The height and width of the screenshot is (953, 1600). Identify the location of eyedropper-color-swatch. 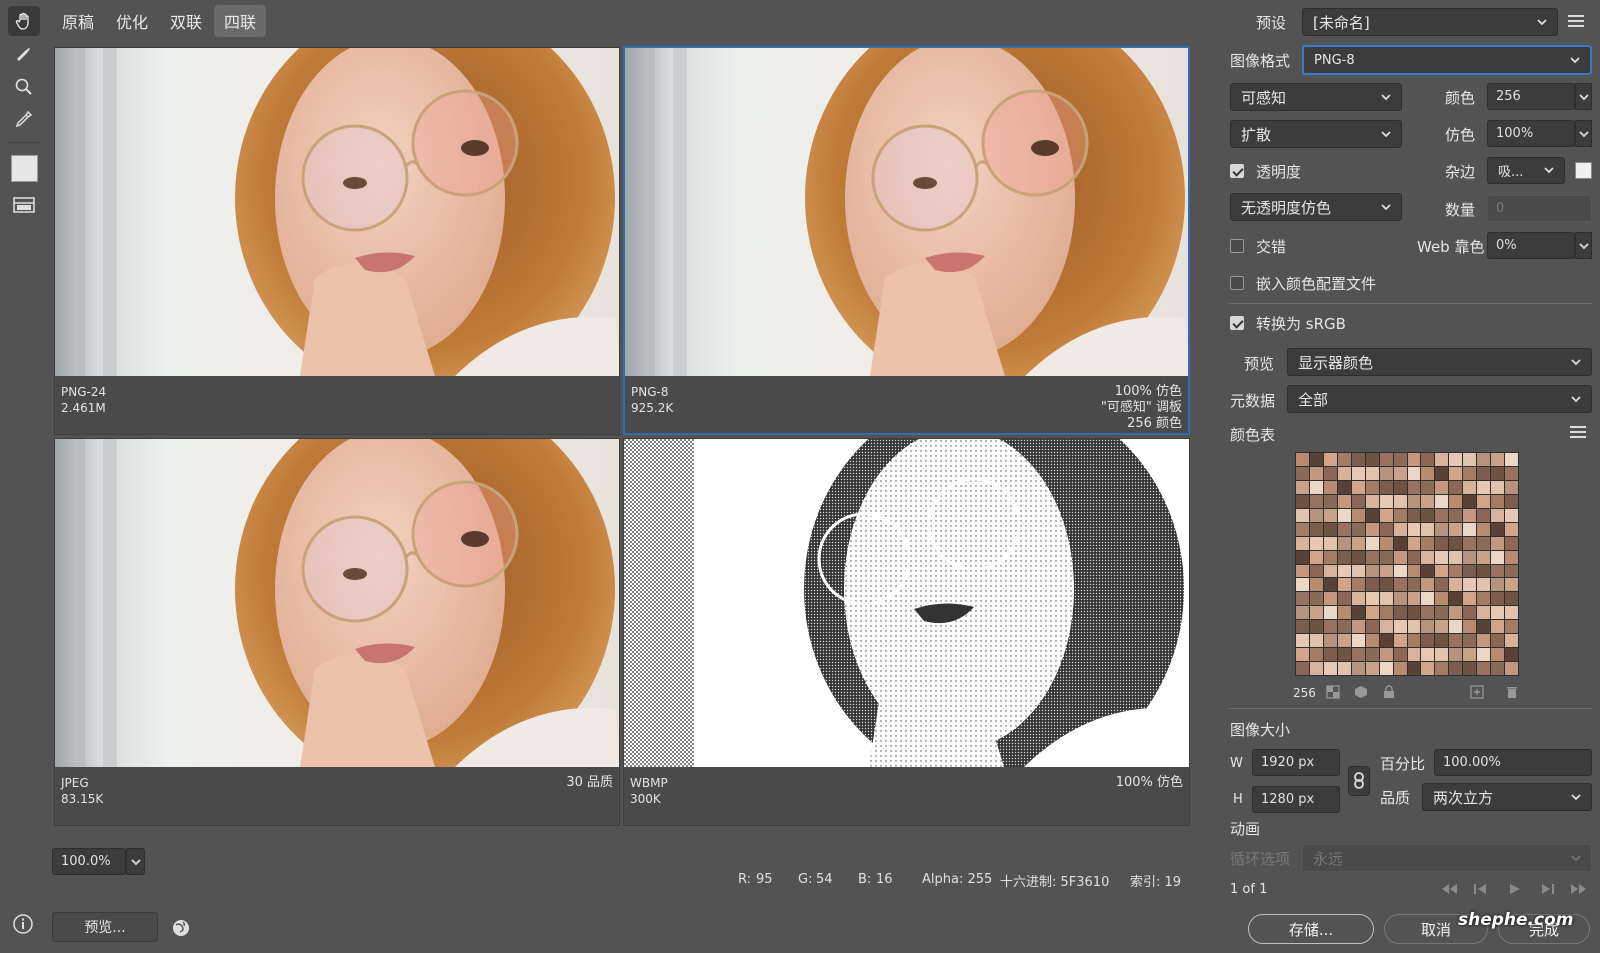
(24, 168).